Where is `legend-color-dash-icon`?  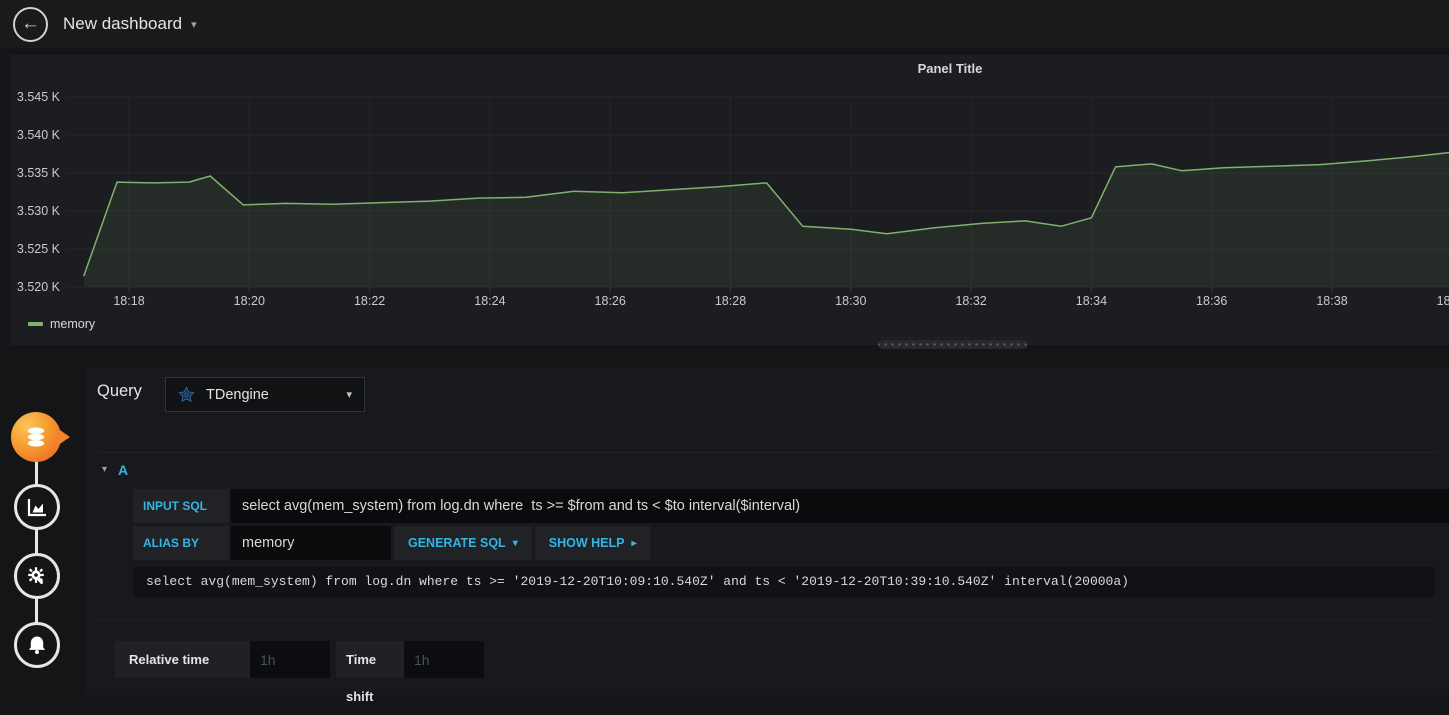 legend-color-dash-icon is located at coordinates (35, 324).